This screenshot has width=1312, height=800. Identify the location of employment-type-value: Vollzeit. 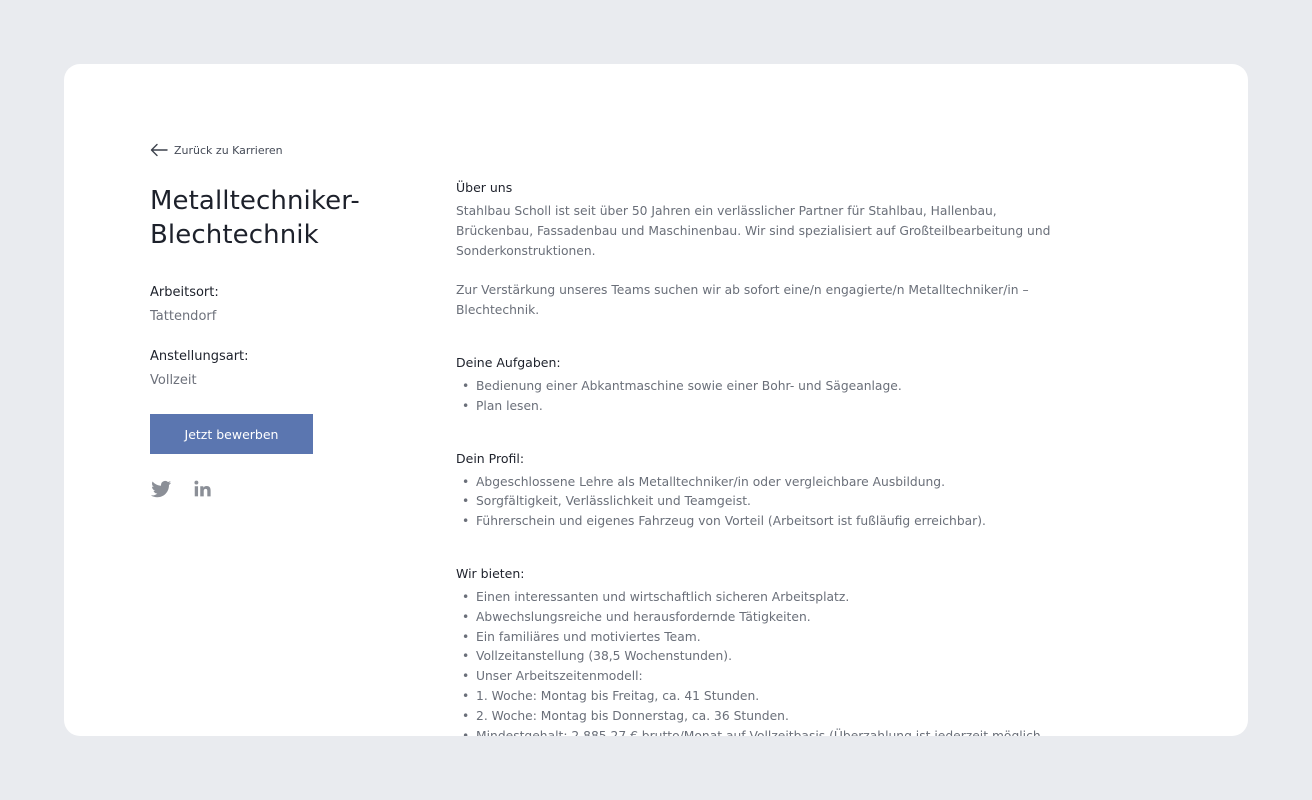
(173, 380).